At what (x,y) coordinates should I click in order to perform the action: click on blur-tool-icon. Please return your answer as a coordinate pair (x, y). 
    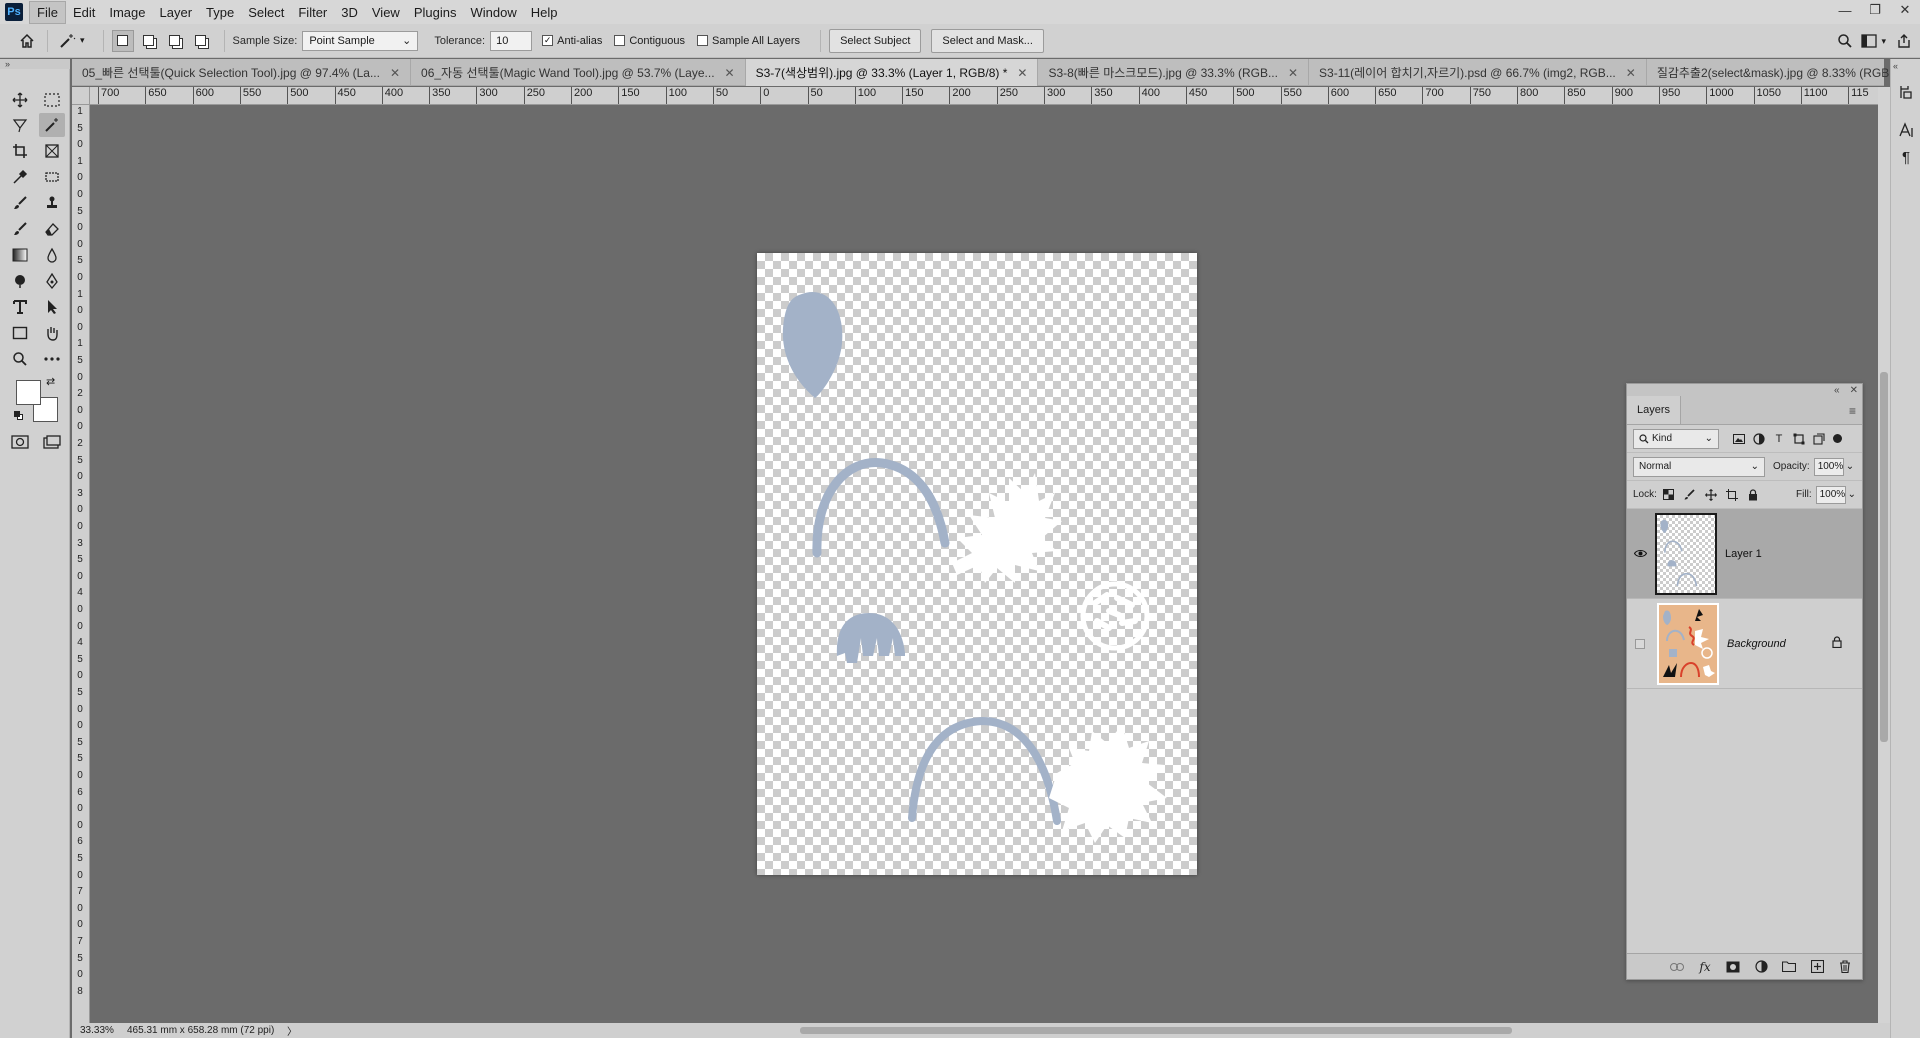
    Looking at the image, I should click on (52, 255).